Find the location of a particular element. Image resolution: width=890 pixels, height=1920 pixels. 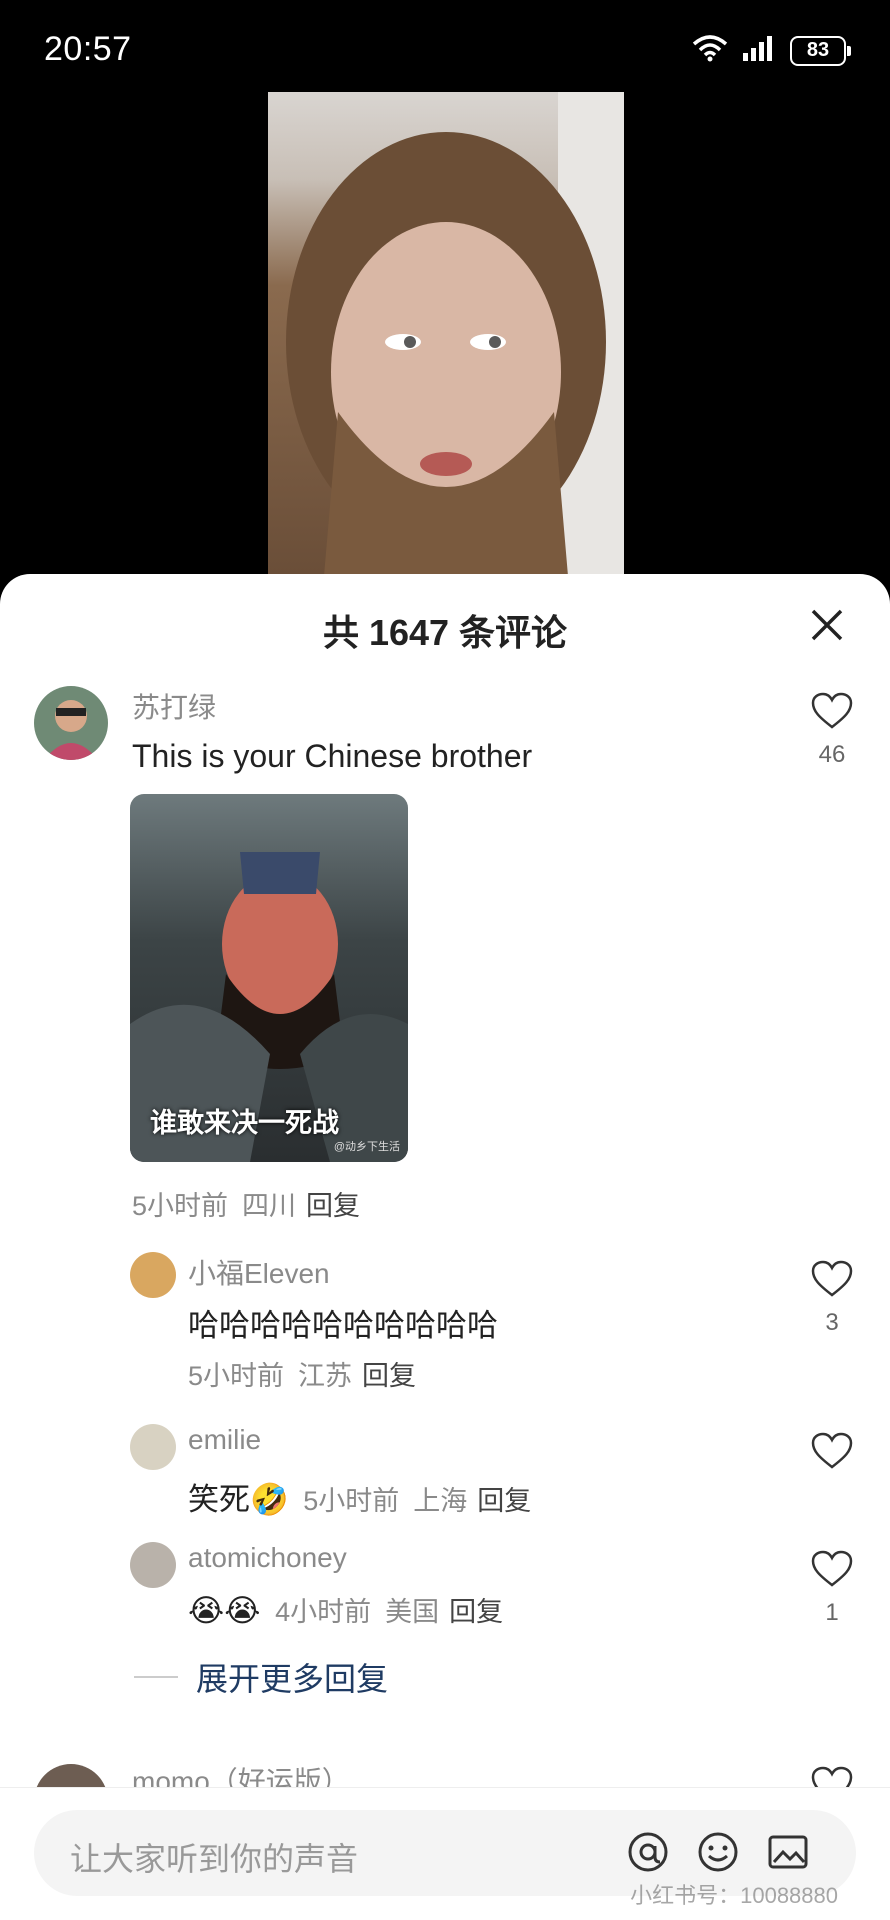

watermark: 小红书号：10088880 is located at coordinates (734, 1895).